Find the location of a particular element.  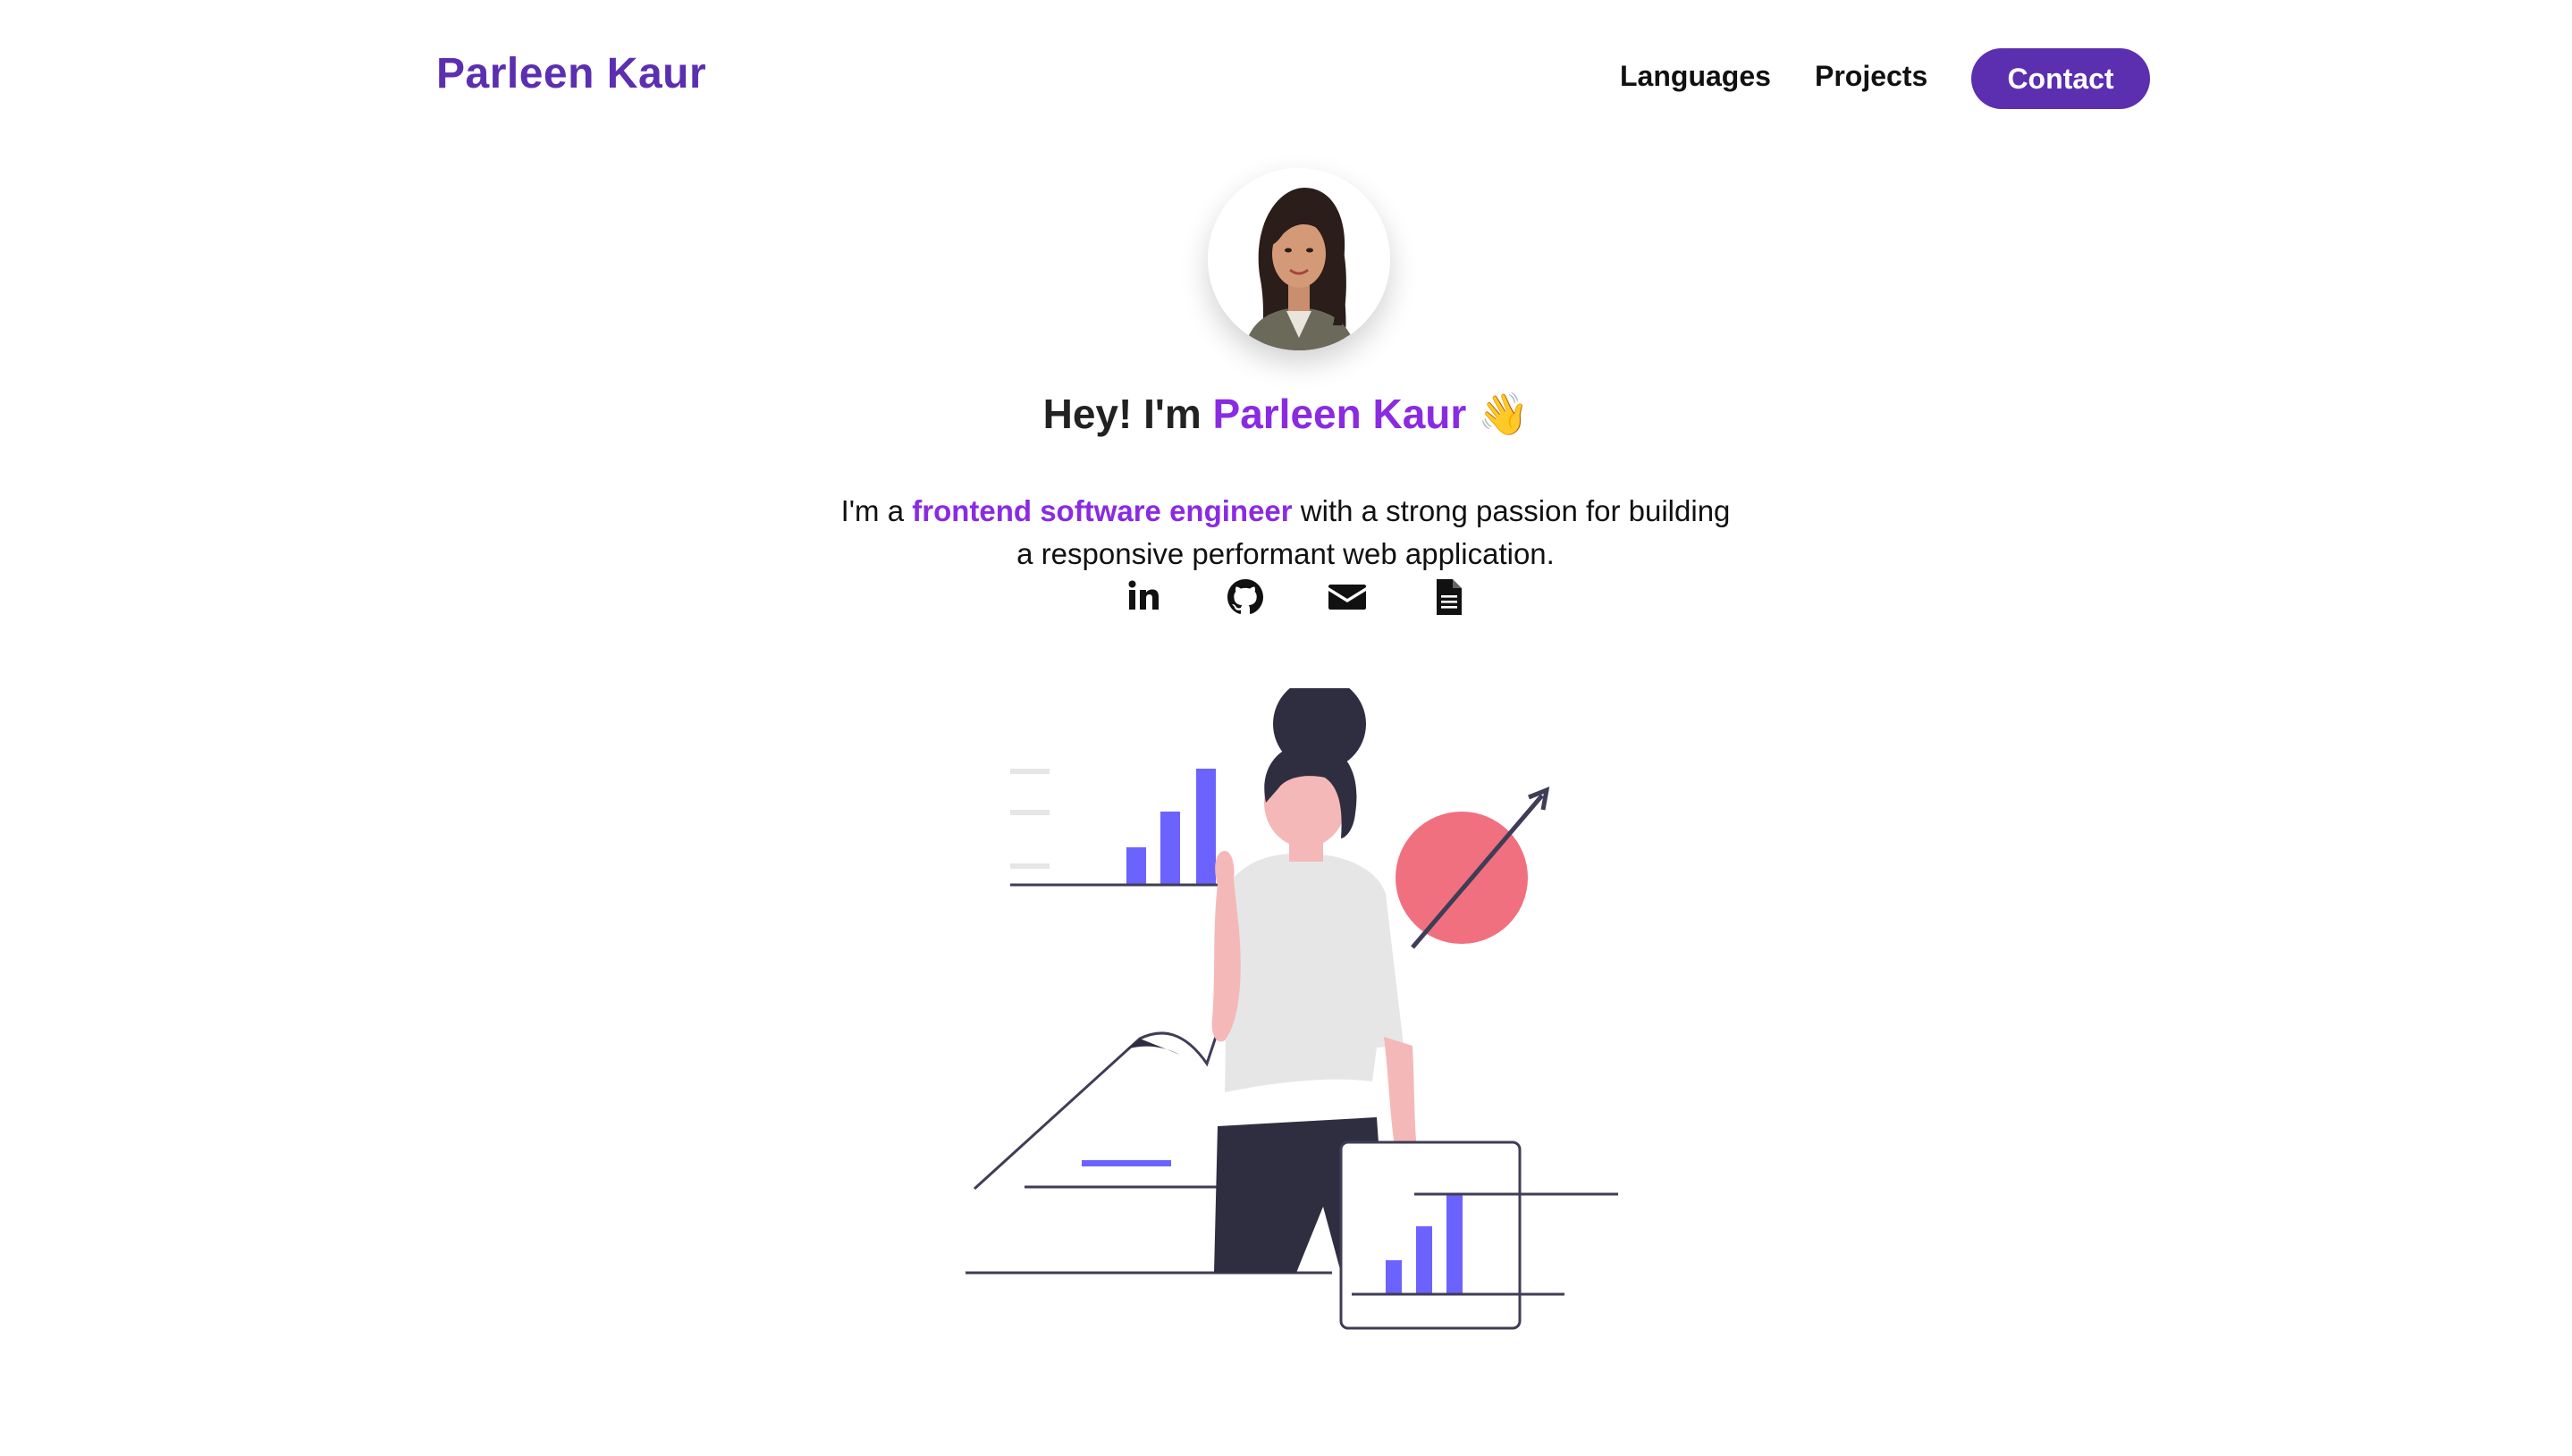

waving-hand-icon: 👋 is located at coordinates (1504, 414).